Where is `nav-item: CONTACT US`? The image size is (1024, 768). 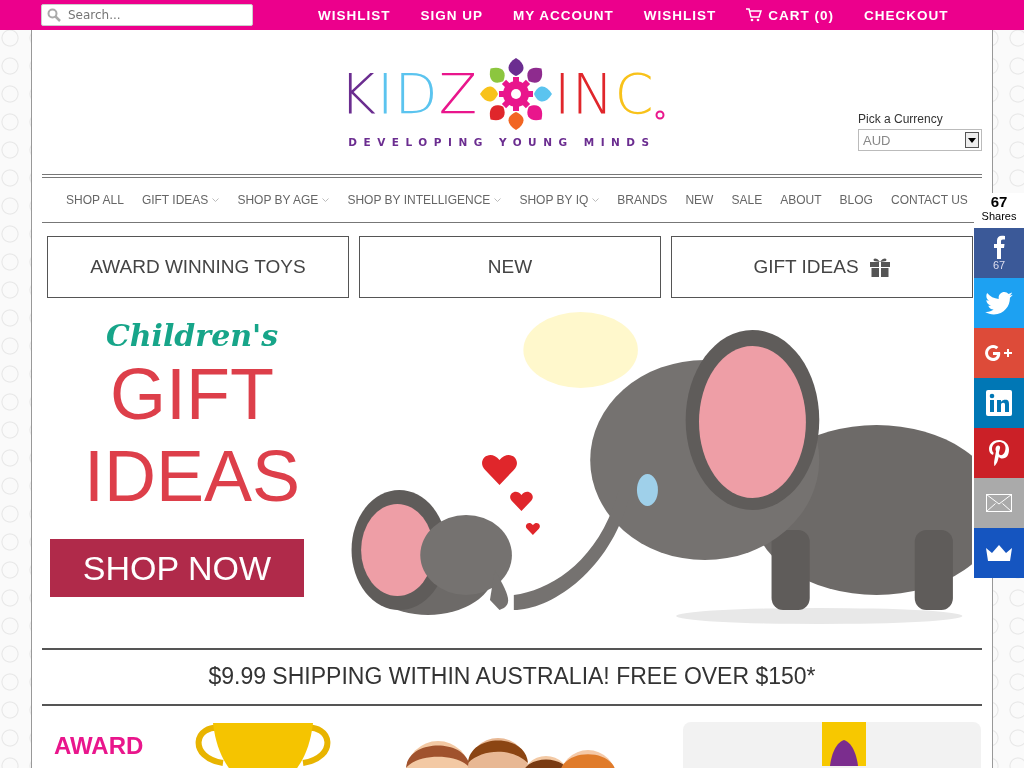 nav-item: CONTACT US is located at coordinates (929, 200).